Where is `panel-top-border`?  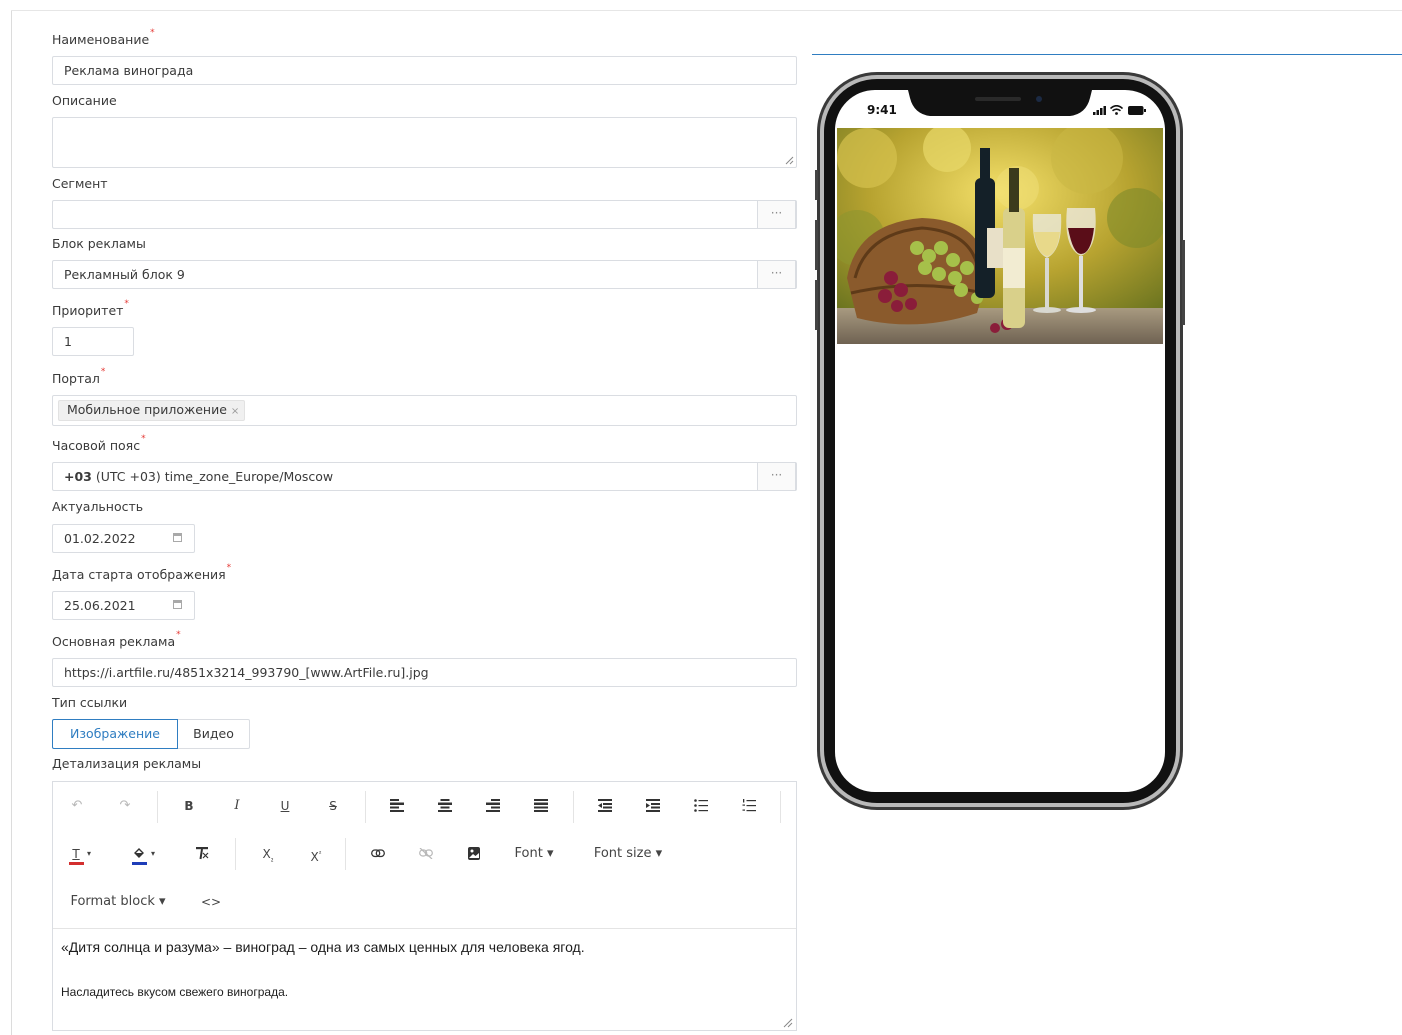 panel-top-border is located at coordinates (706, 10).